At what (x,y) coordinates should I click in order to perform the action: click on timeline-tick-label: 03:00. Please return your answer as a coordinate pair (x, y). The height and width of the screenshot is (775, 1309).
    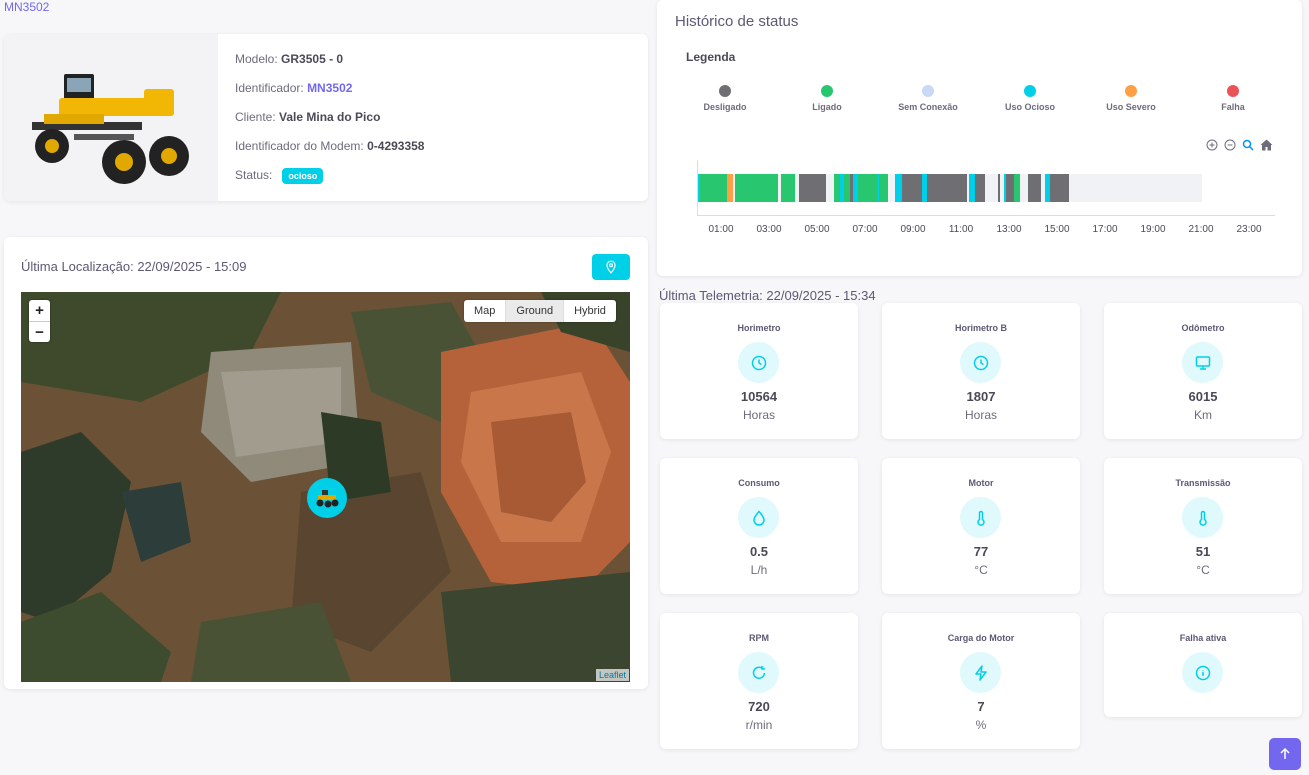
    Looking at the image, I should click on (769, 229).